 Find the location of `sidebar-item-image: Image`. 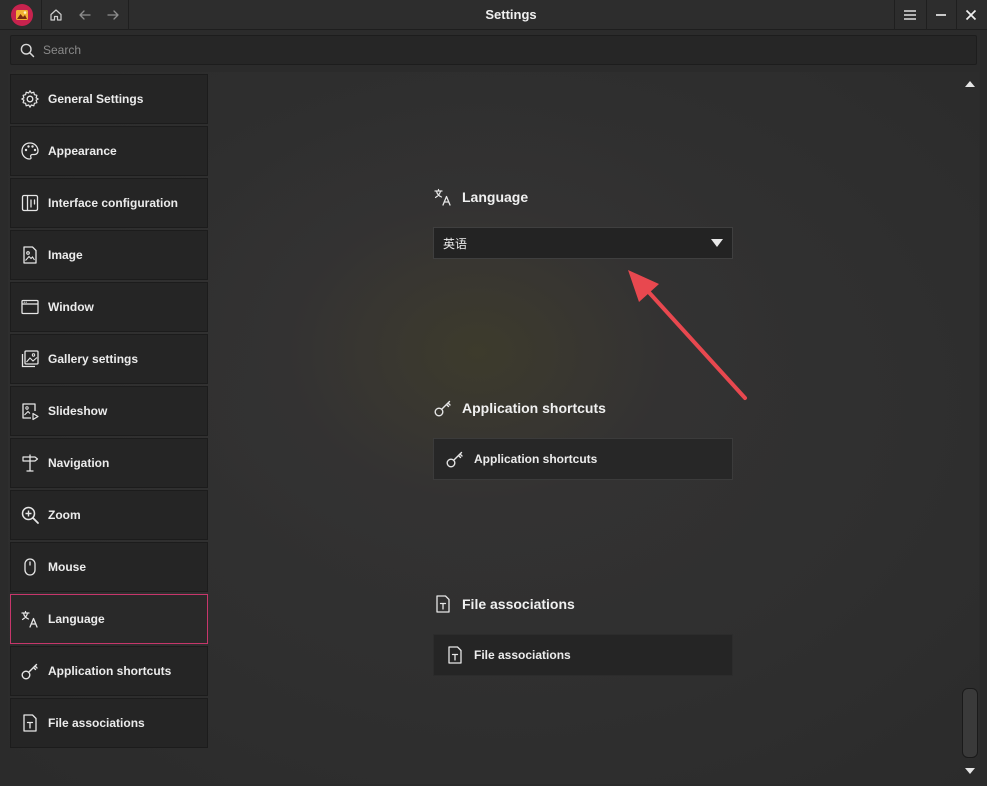

sidebar-item-image: Image is located at coordinates (109, 255).